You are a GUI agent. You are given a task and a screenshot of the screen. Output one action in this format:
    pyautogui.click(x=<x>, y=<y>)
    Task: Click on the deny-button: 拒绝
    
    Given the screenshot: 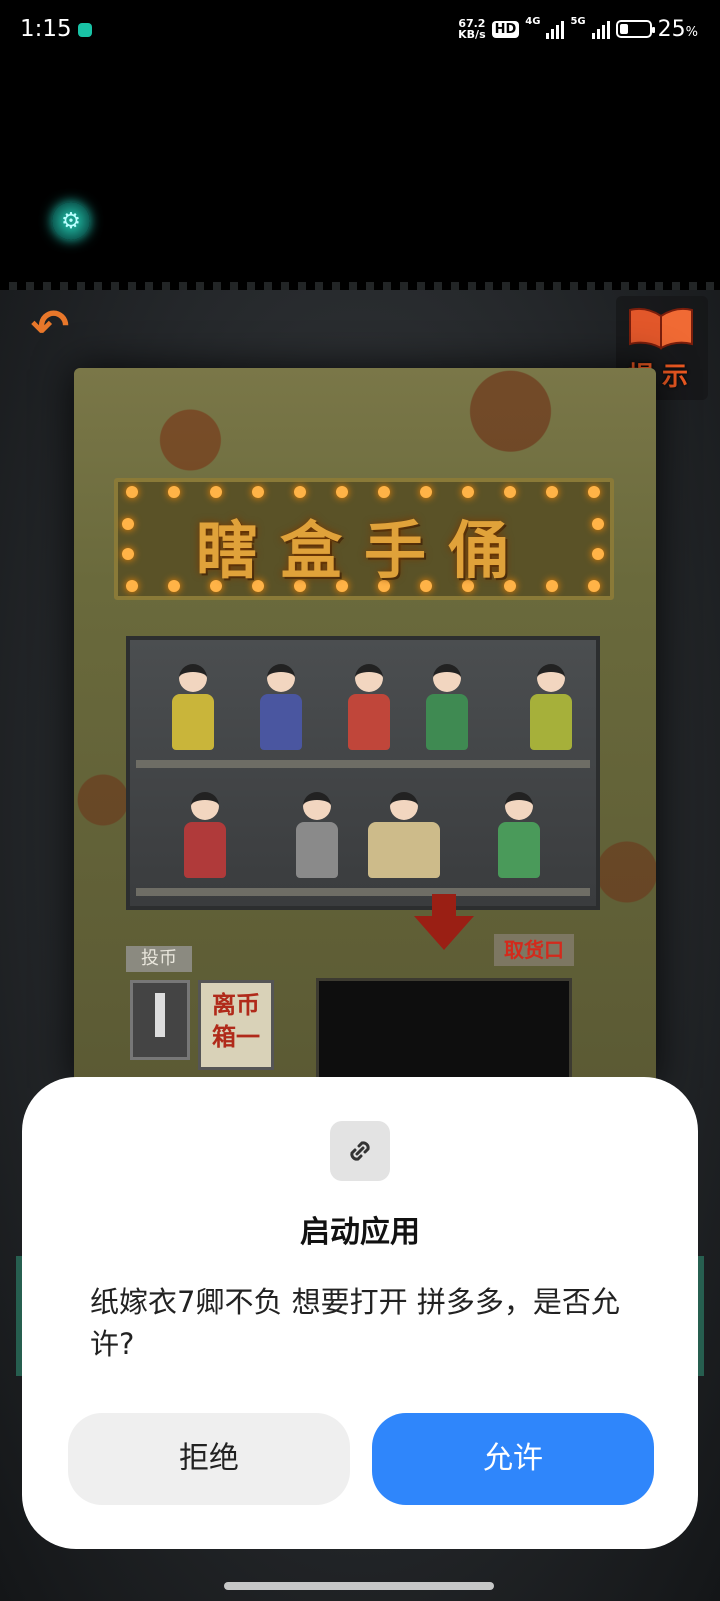 What is the action you would take?
    pyautogui.click(x=209, y=1459)
    